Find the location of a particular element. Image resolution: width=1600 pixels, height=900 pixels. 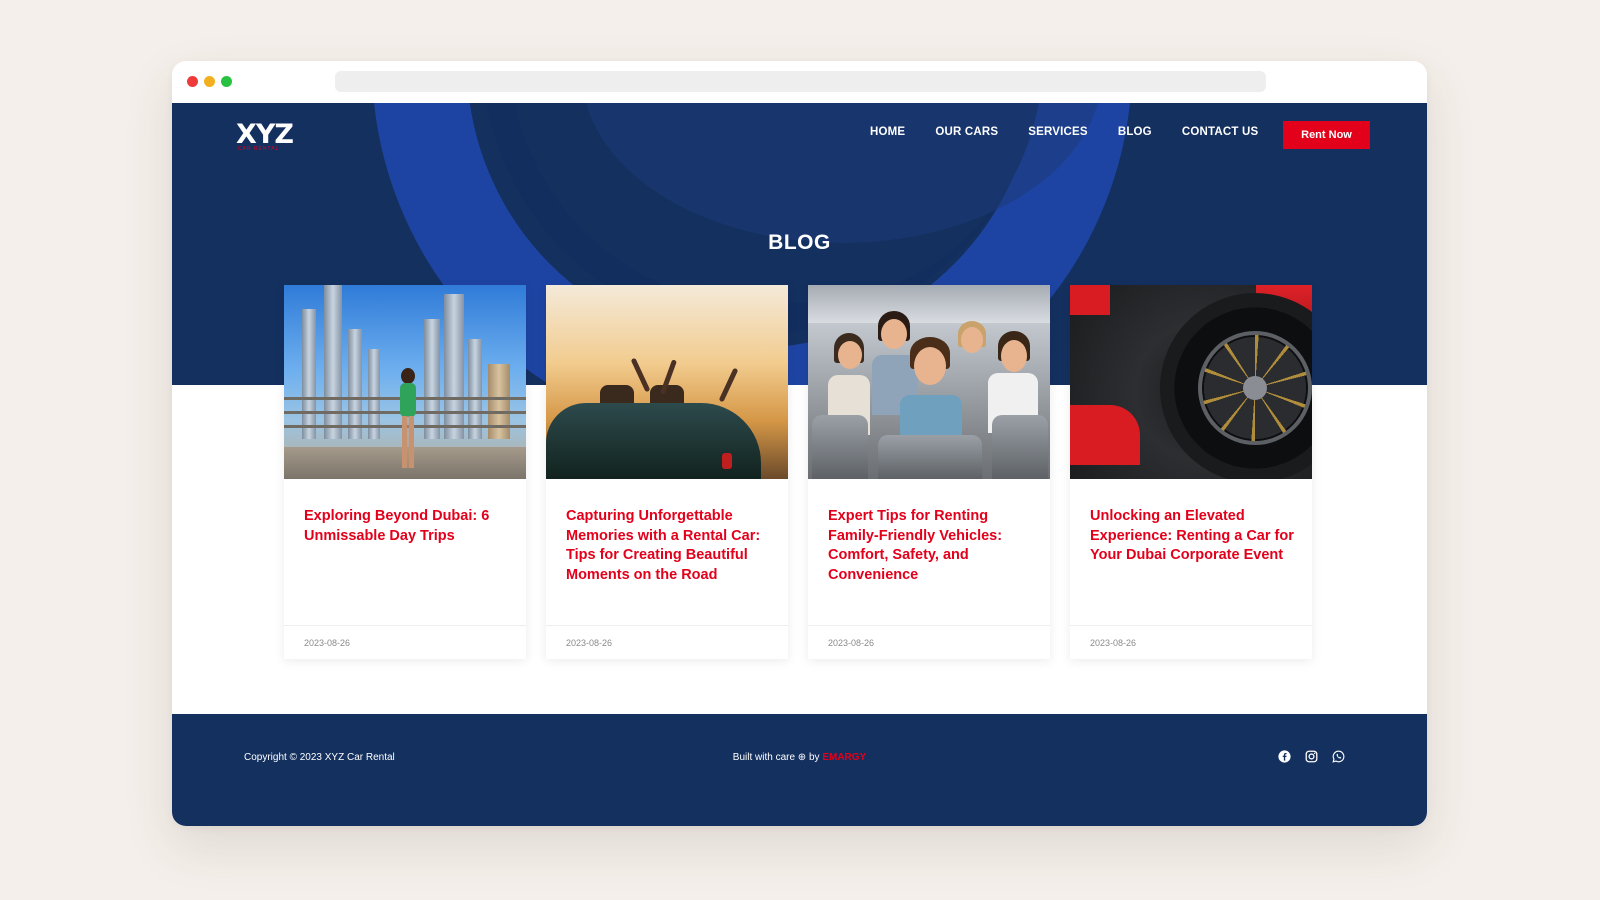

main-menu: HOME OUR CARS SERVICES BLOG CONTACT US is located at coordinates (1079, 132).